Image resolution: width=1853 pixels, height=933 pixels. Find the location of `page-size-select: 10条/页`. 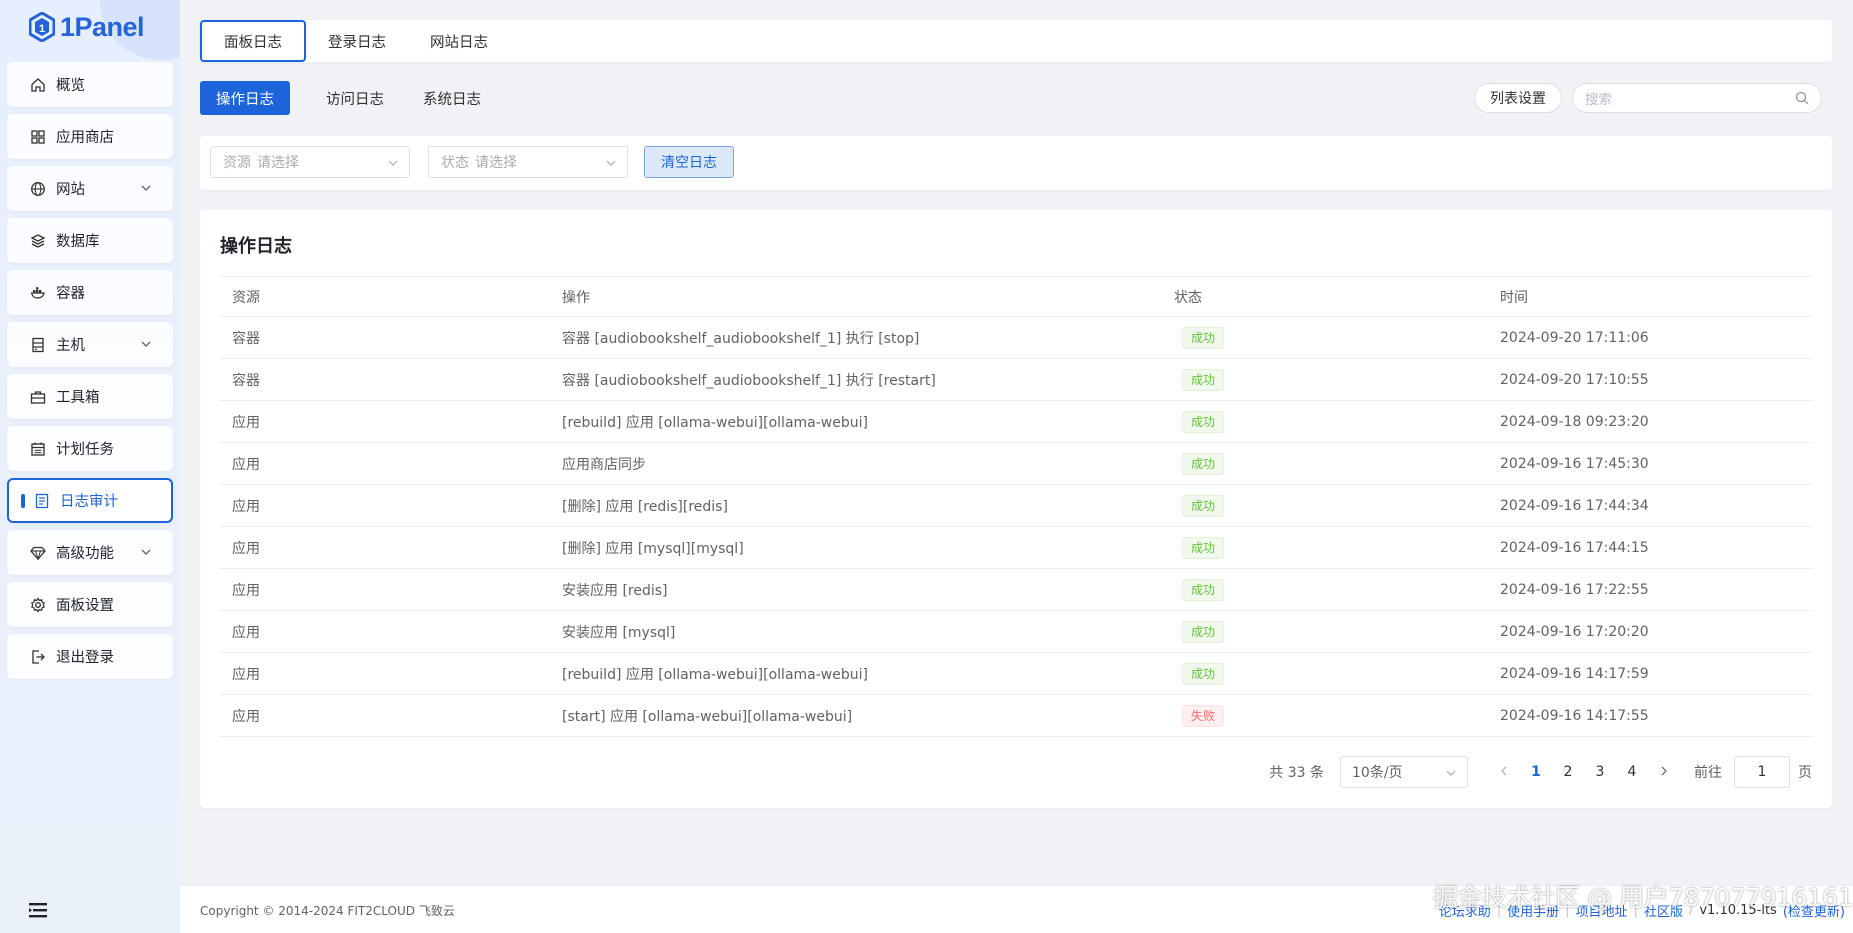

page-size-select: 10条/页 is located at coordinates (1404, 772).